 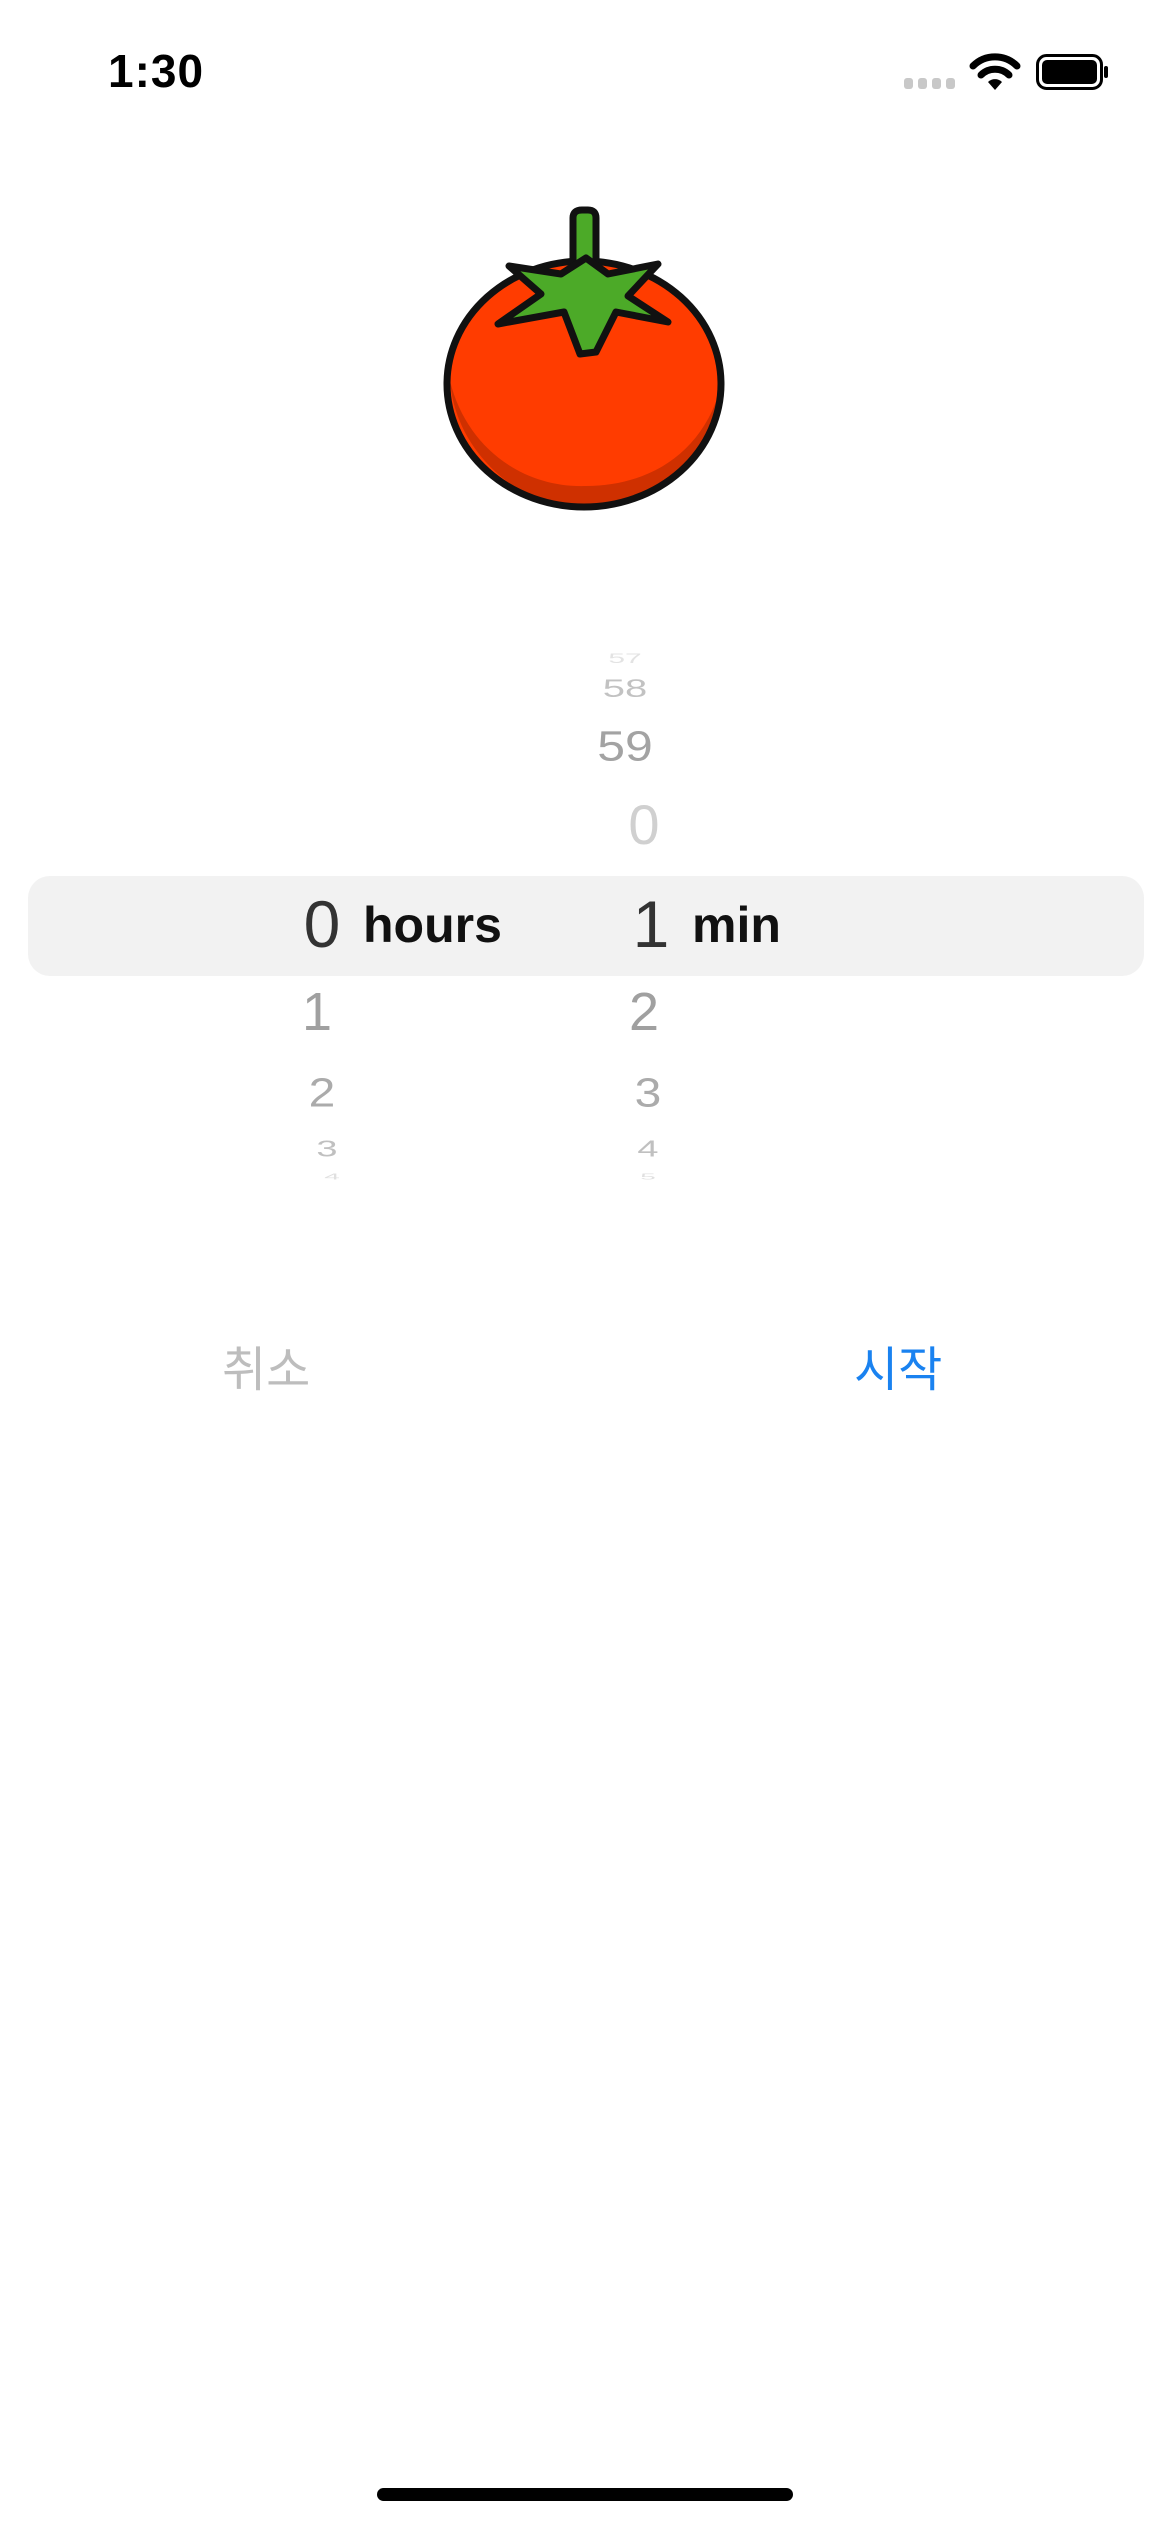 I want to click on hour-option: 3, so click(x=326, y=1149).